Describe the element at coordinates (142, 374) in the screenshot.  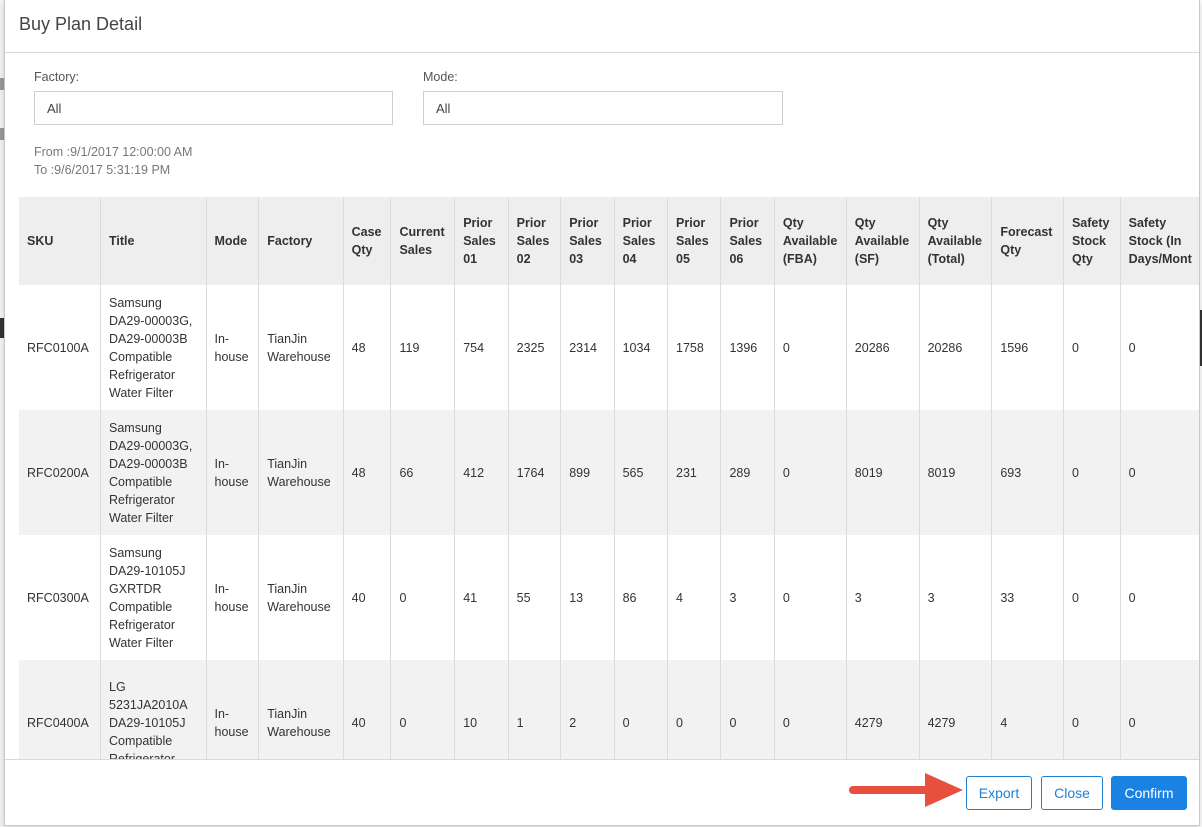
I see `cell-text: Refrigerator` at that location.